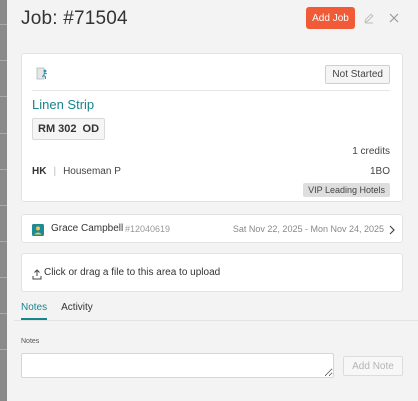 The width and height of the screenshot is (418, 401). I want to click on page-title: Job: #71504, so click(74, 18).